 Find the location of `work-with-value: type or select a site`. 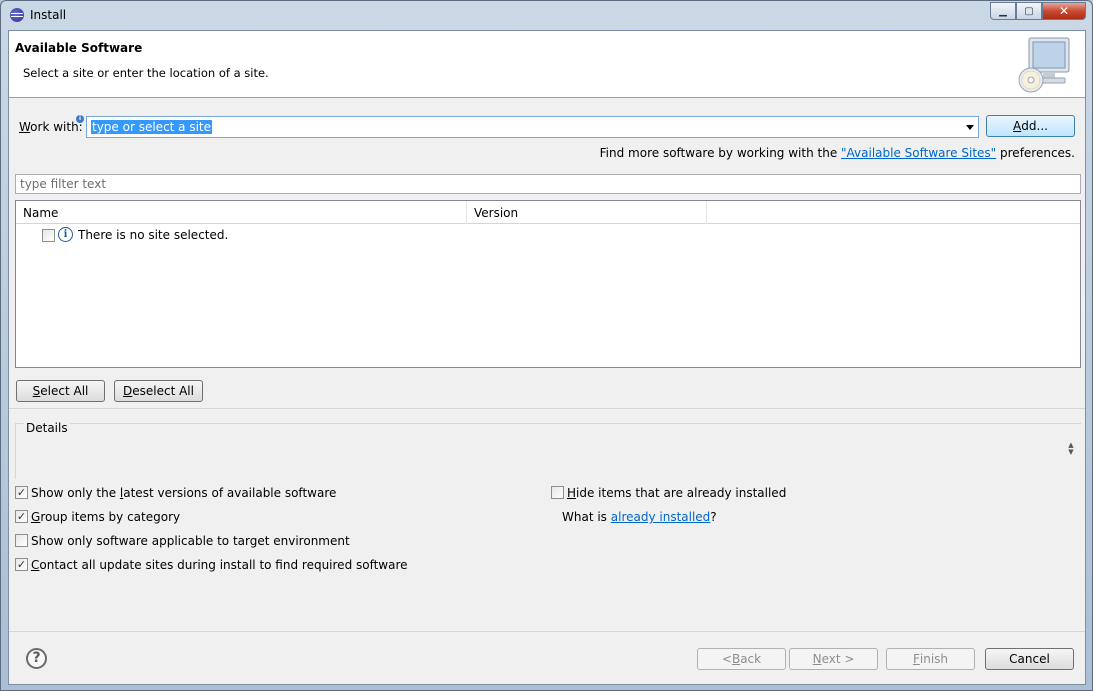

work-with-value: type or select a site is located at coordinates (152, 127).